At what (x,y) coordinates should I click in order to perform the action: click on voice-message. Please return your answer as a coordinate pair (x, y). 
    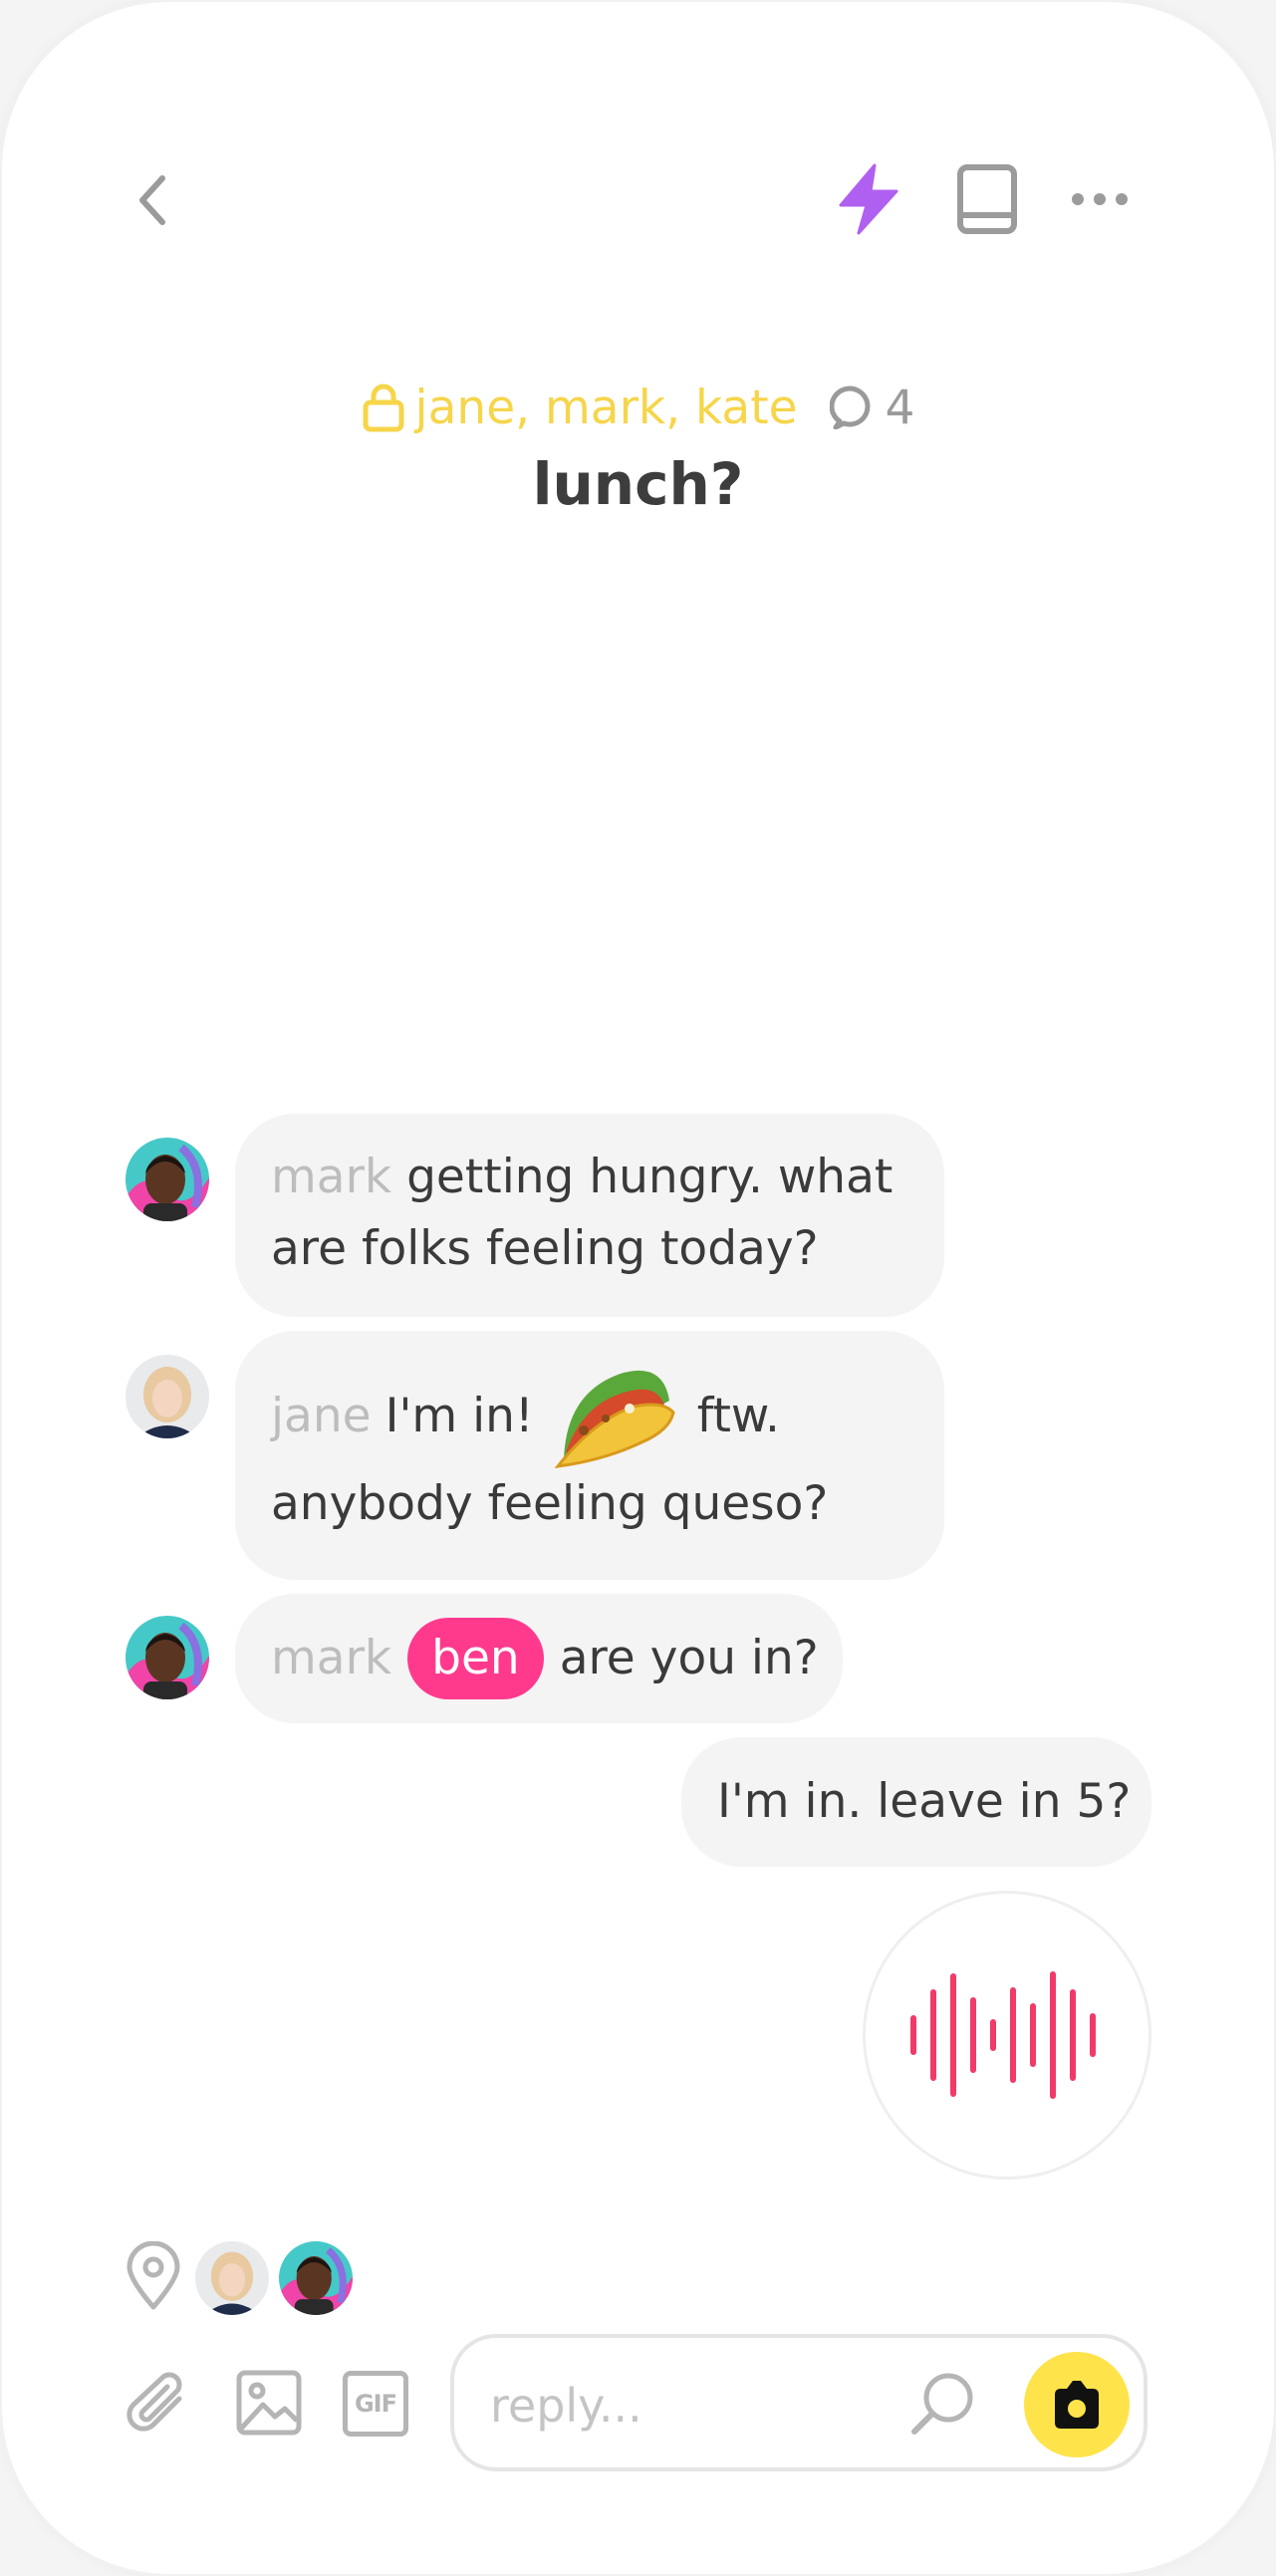
    Looking at the image, I should click on (1007, 2035).